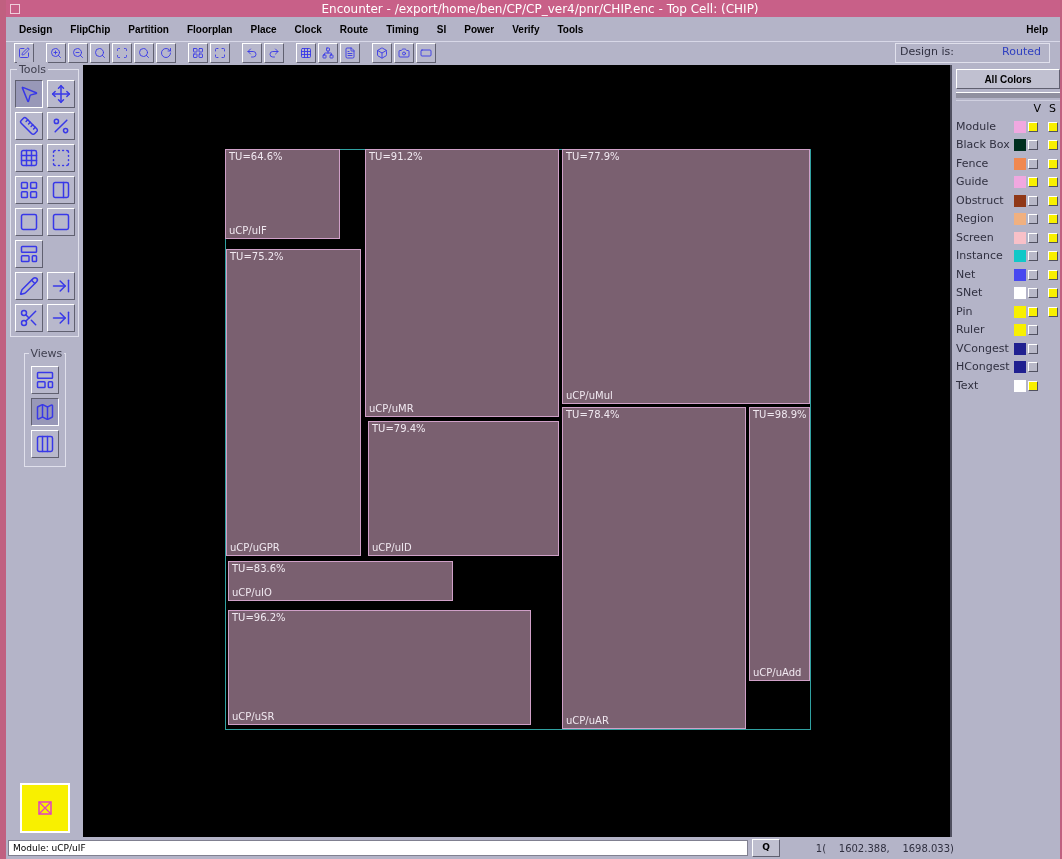 This screenshot has height=859, width=1062. I want to click on refresh-icon, so click(166, 52).